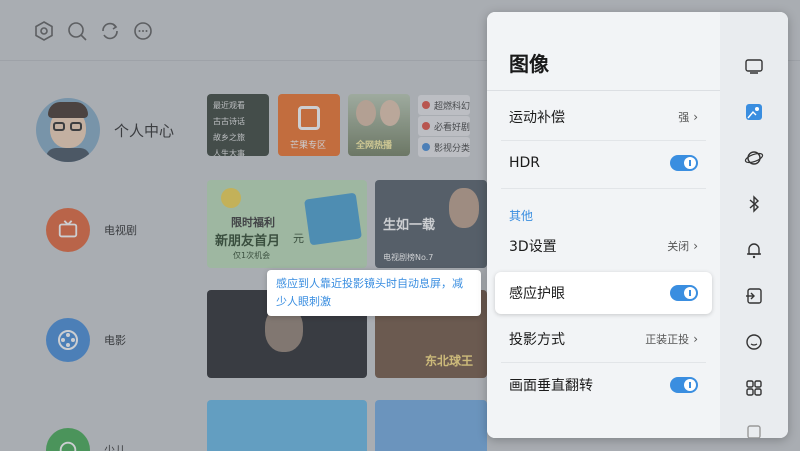  What do you see at coordinates (754, 158) in the screenshot?
I see `planet-icon` at bounding box center [754, 158].